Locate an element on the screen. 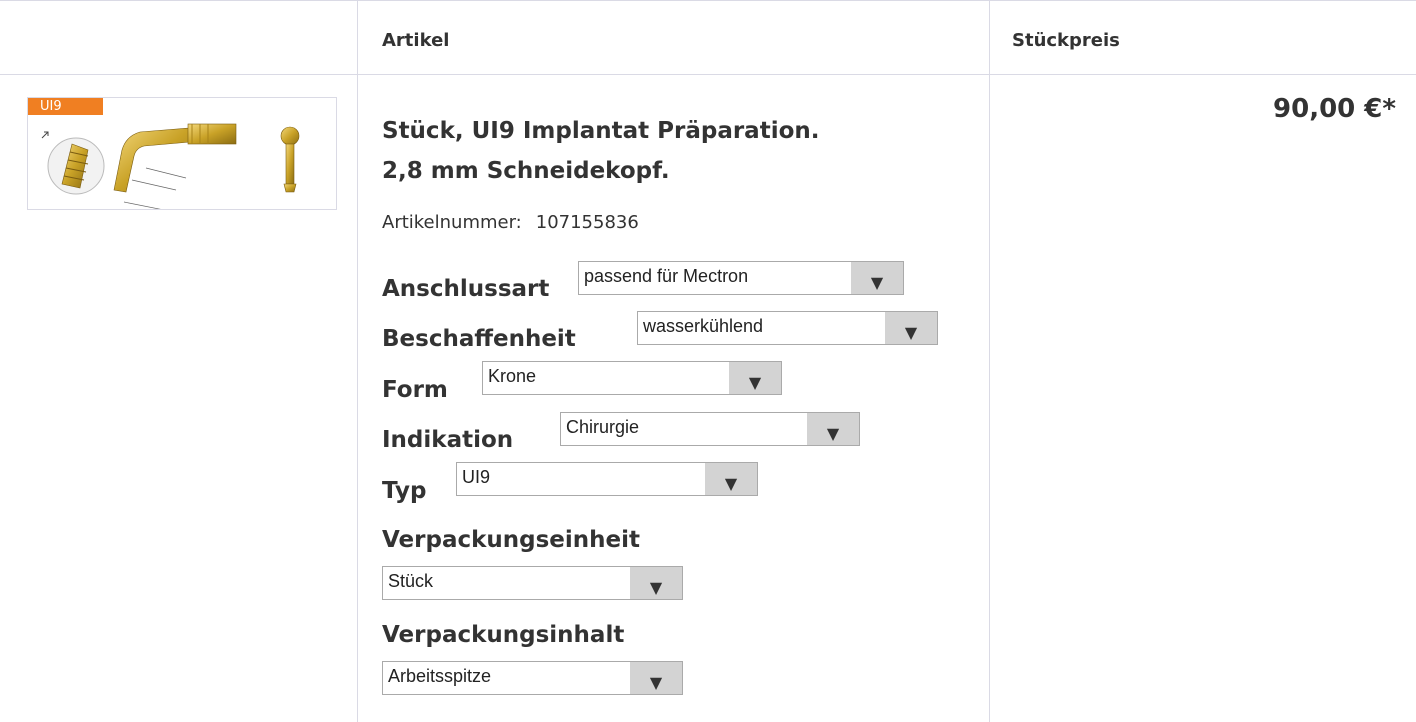 The height and width of the screenshot is (722, 1416). article-number-value: 107155836 is located at coordinates (587, 222).